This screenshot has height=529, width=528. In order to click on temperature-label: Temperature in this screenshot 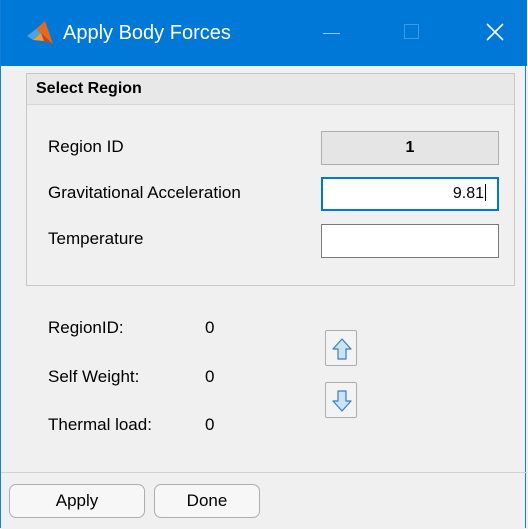, I will do `click(96, 238)`.